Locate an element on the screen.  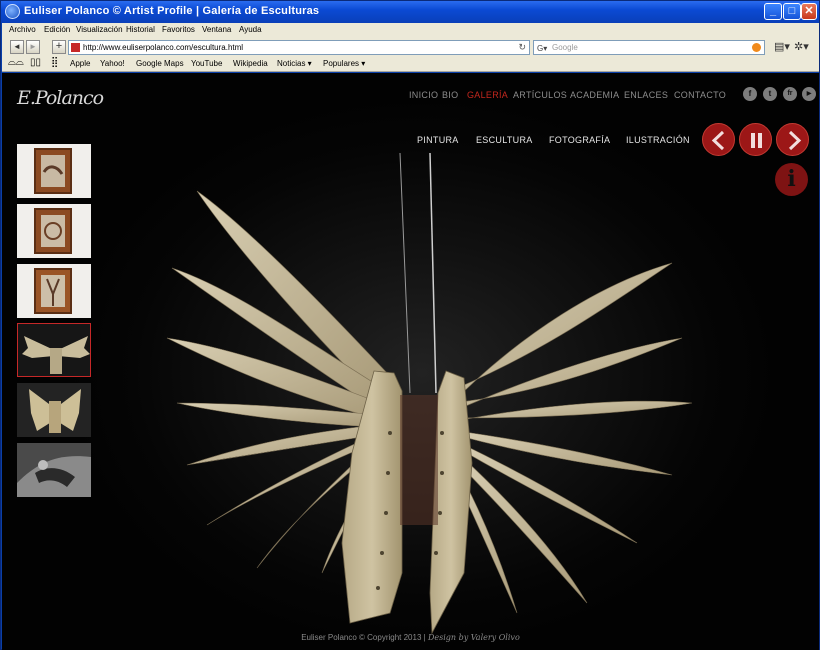
bookmark-wikipedia: Wikipedia is located at coordinates (250, 63).